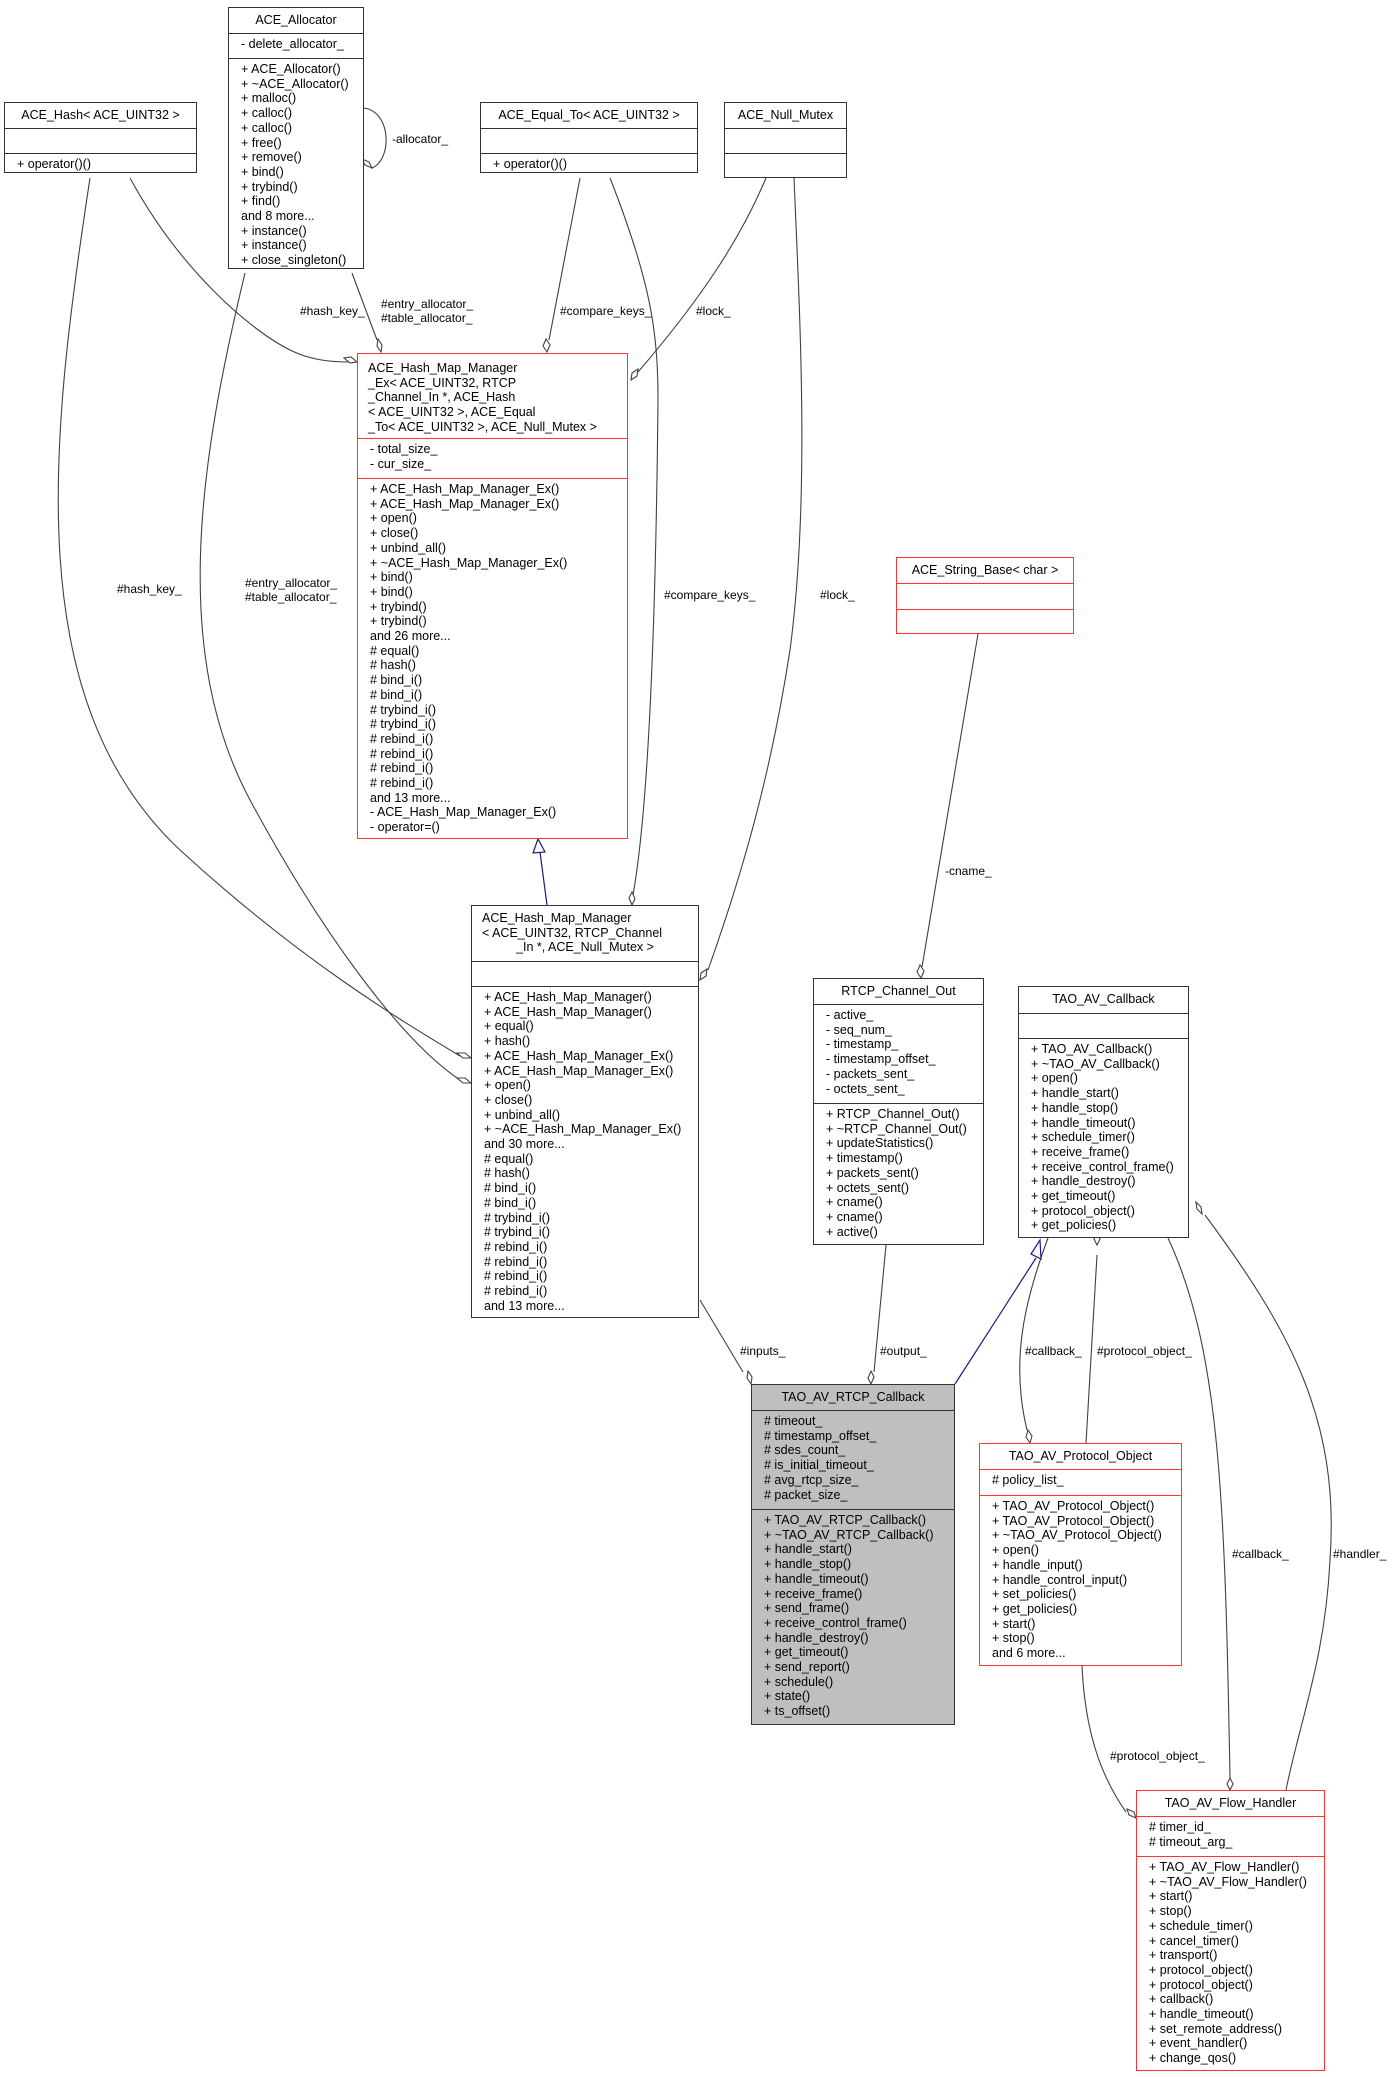  Describe the element at coordinates (1091, 1349) in the screenshot. I see `edge-protocol-object-cb` at that location.